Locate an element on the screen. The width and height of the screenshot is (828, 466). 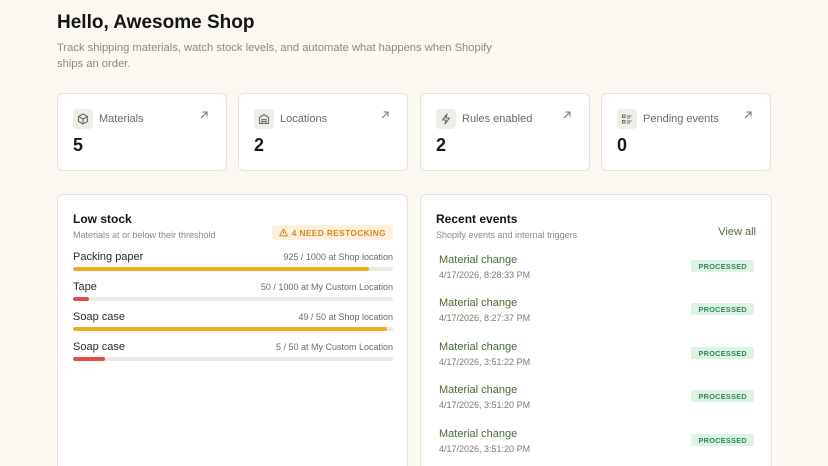
stat-label: Locations is located at coordinates (304, 119).